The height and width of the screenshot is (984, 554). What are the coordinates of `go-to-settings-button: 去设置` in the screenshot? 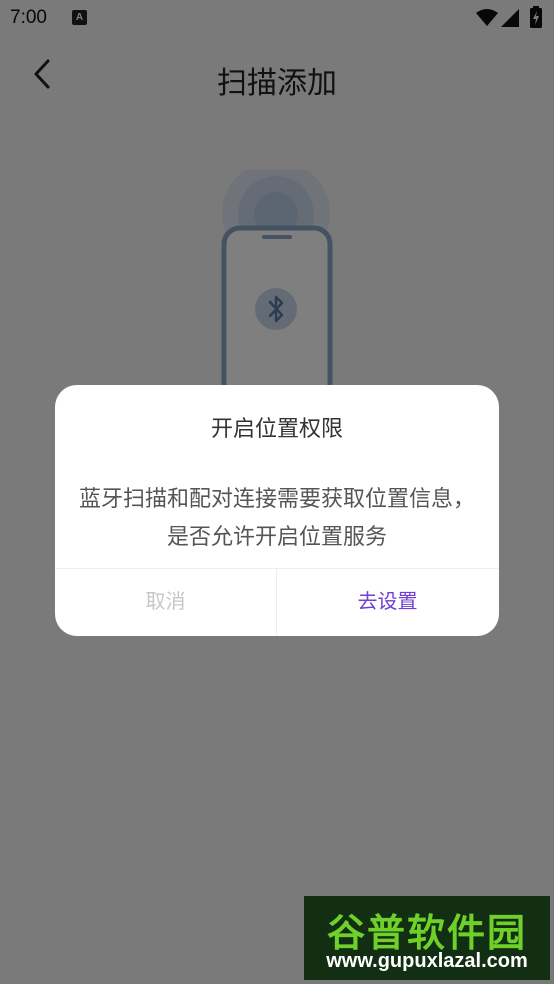 It's located at (387, 602).